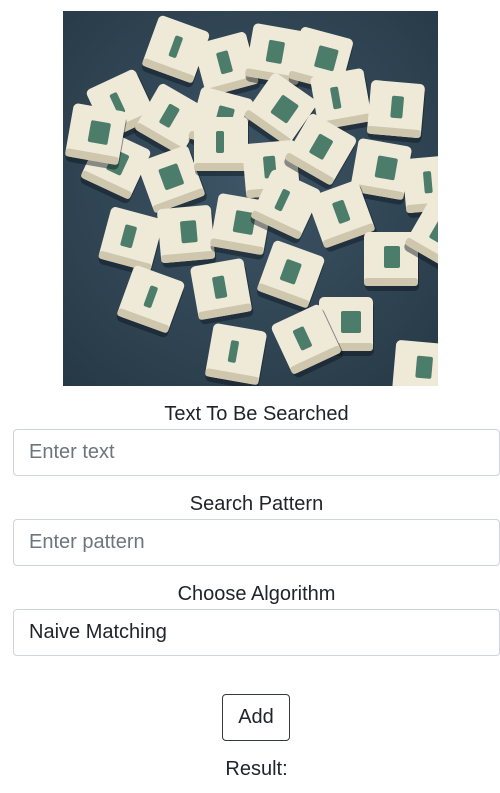 The height and width of the screenshot is (793, 500). Describe the element at coordinates (256, 594) in the screenshot. I see `algorithm-label: Choose Algorithm` at that location.